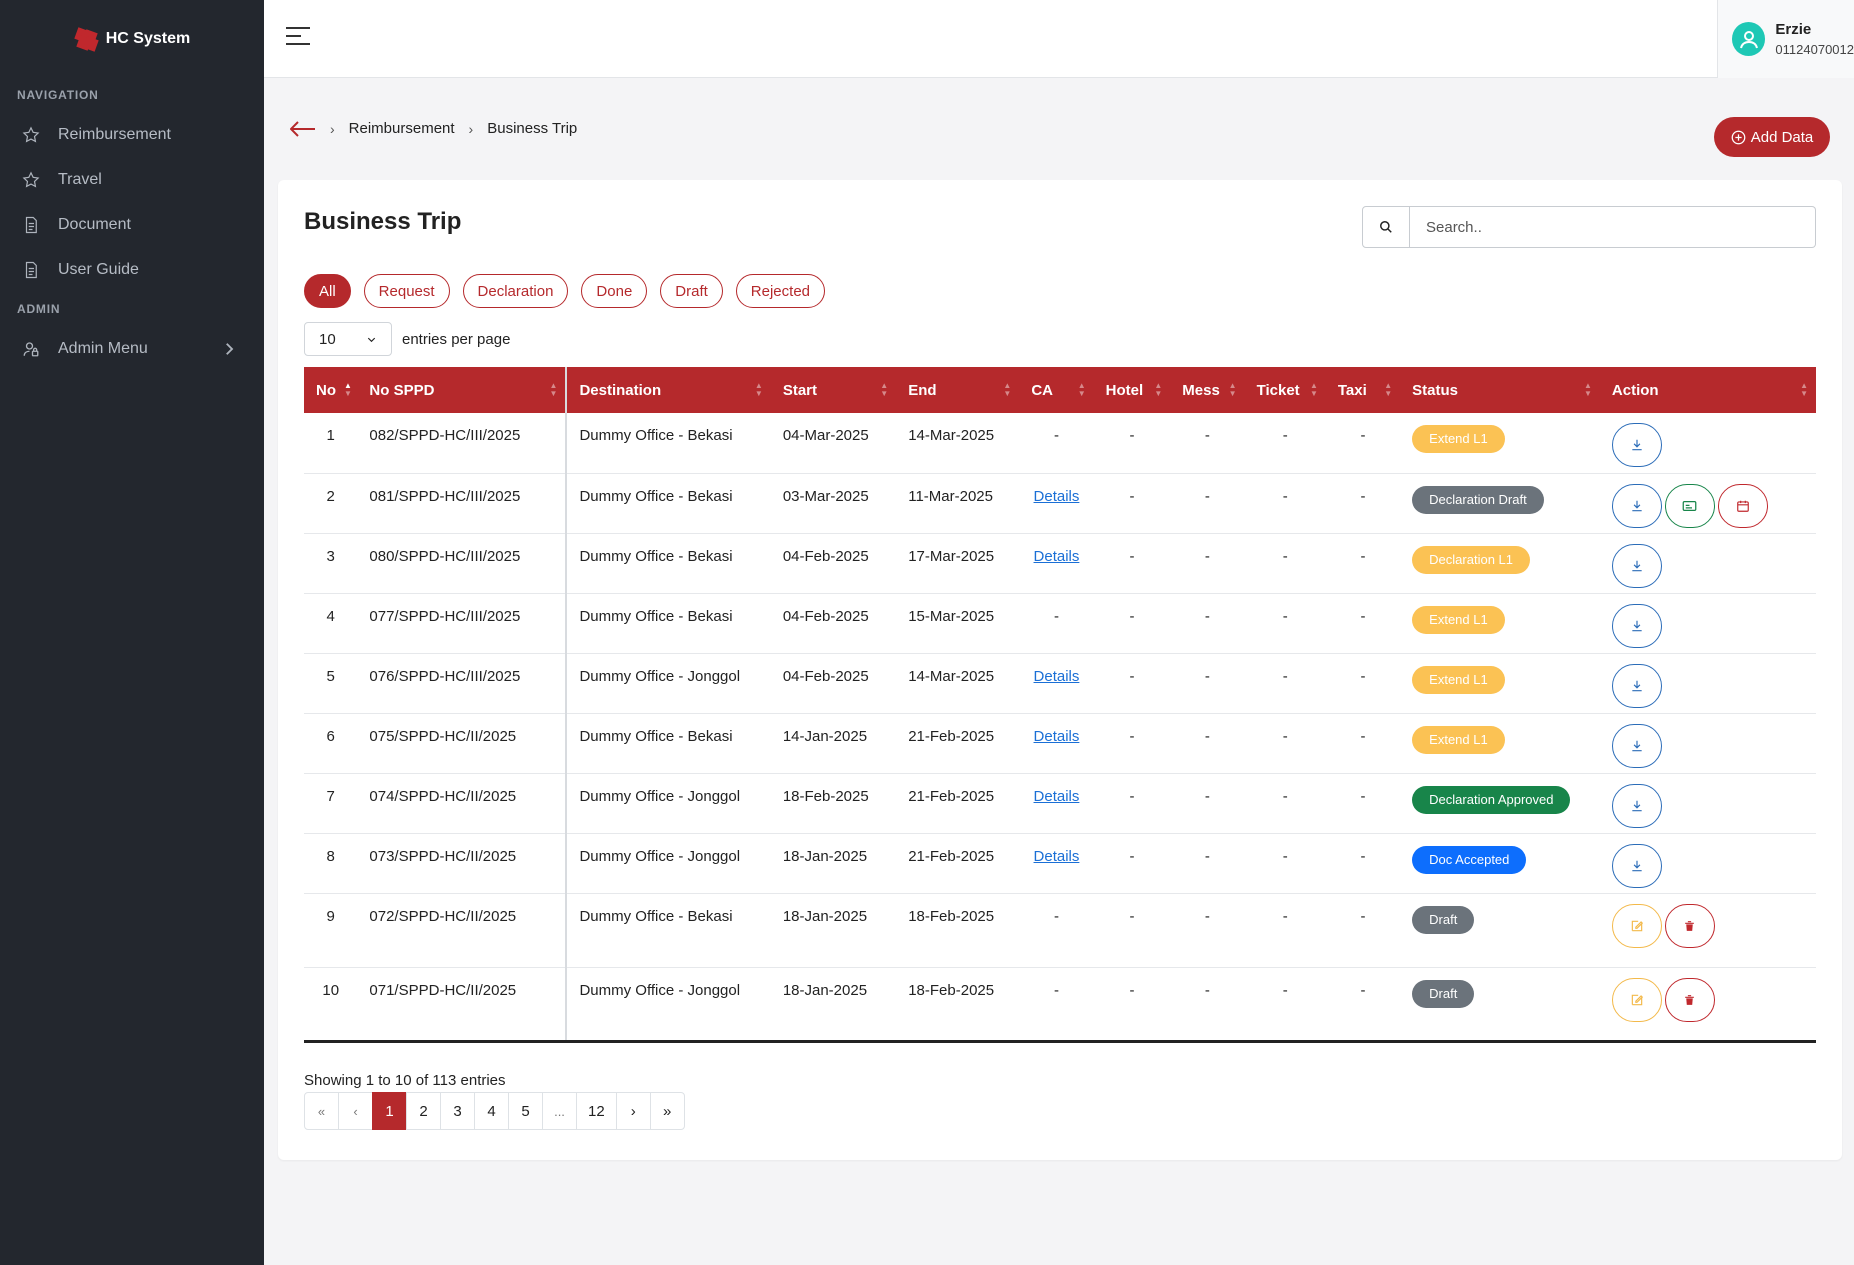  I want to click on sidebar-item-admin-menu: Admin Menu, so click(132, 348).